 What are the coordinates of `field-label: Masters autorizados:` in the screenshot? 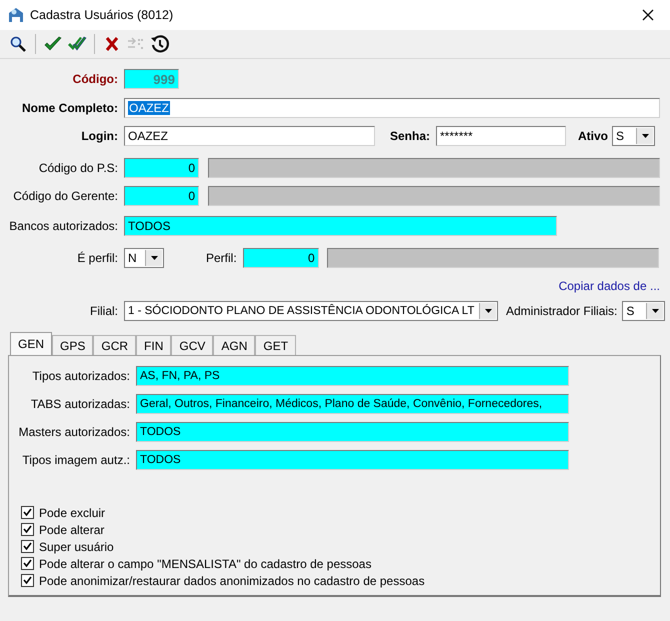 It's located at (74, 432).